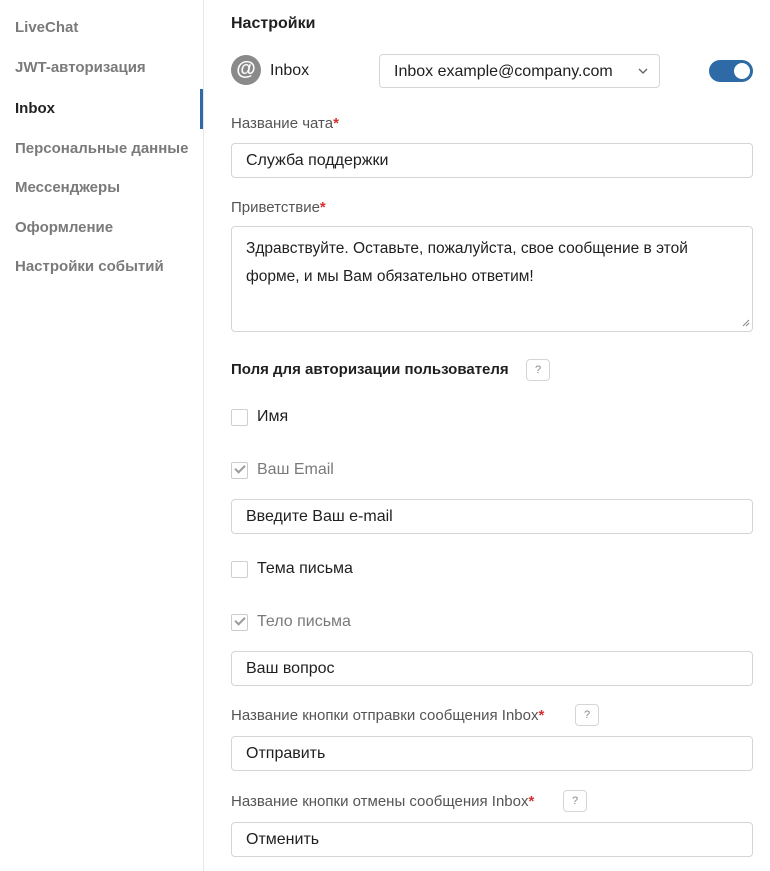  Describe the element at coordinates (492, 753) in the screenshot. I see `send-button-name-input: Отправить` at that location.